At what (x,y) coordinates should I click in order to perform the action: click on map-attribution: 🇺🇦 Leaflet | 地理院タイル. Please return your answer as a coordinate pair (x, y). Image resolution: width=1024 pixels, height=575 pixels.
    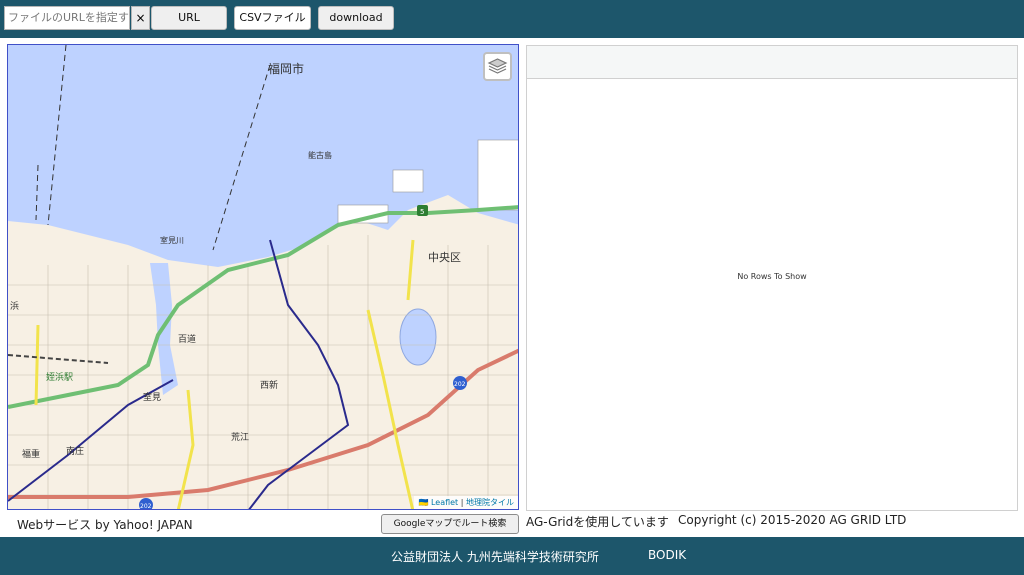
    Looking at the image, I should click on (466, 502).